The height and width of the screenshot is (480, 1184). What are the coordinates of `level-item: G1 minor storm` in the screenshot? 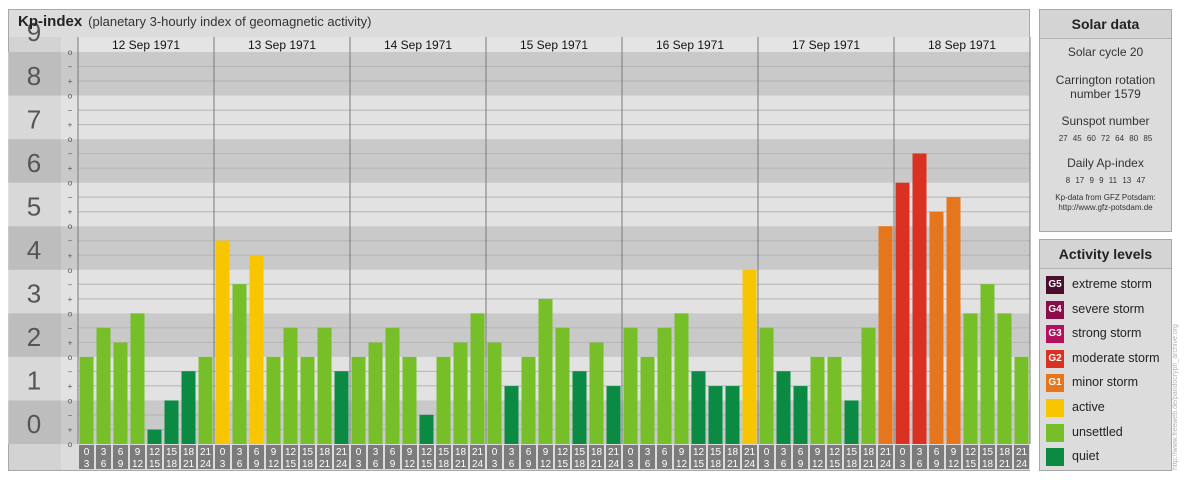 It's located at (1105, 383).